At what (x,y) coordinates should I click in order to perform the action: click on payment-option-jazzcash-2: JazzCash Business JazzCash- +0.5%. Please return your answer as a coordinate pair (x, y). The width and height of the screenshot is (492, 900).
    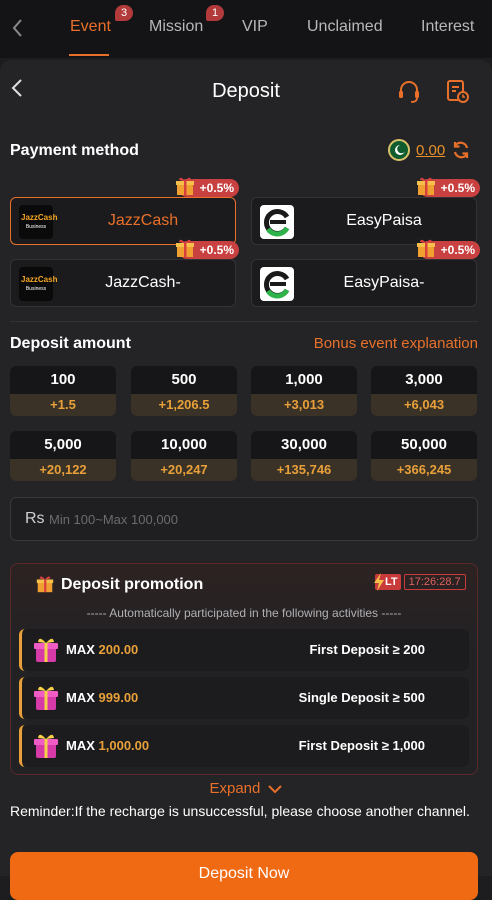
    Looking at the image, I should click on (124, 273).